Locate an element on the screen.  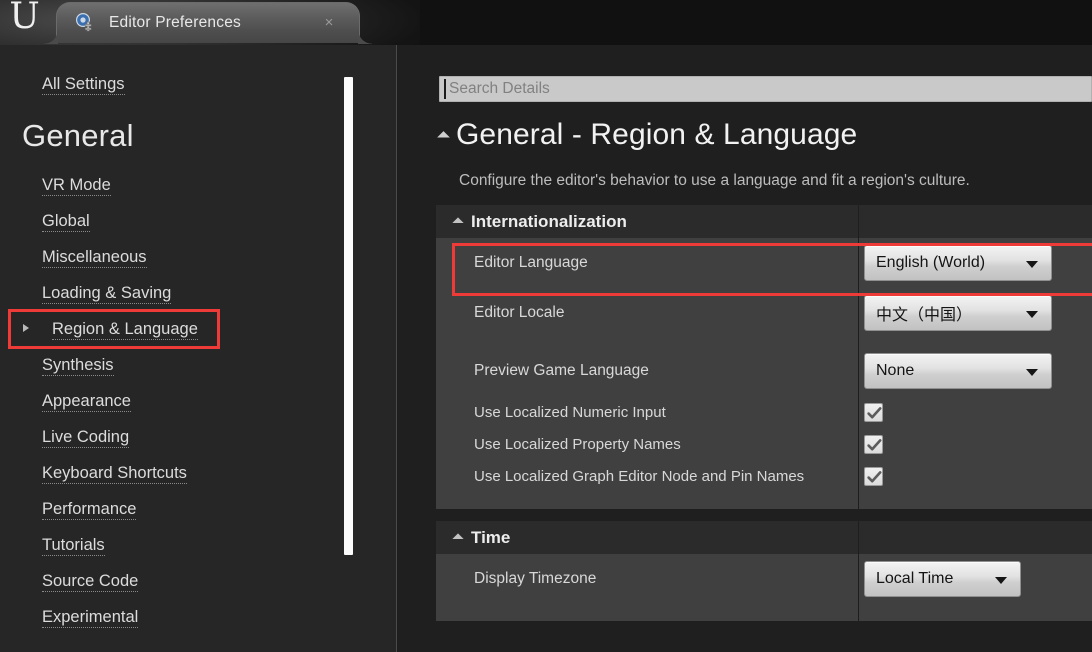
property-row: Display Timezone Local Time is located at coordinates (764, 579).